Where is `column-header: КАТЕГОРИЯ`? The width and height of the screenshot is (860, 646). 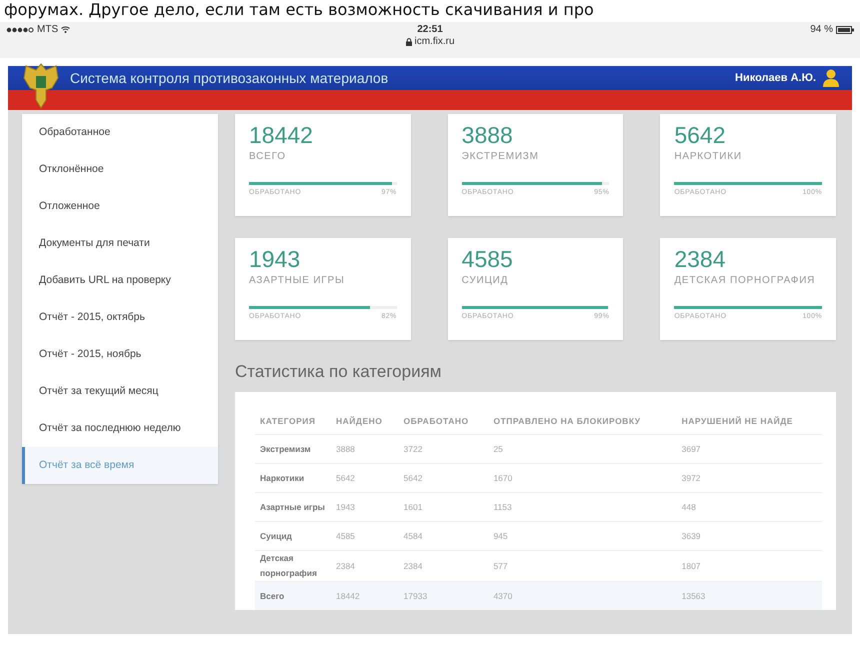
column-header: КАТЕГОРИЯ is located at coordinates (293, 422).